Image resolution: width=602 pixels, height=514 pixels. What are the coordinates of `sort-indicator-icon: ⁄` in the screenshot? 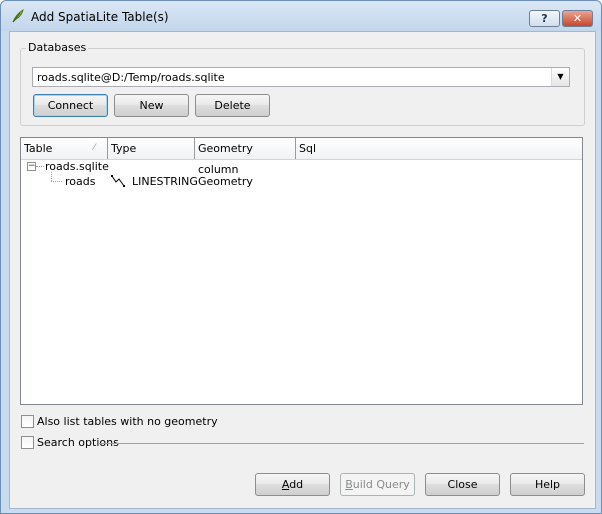 It's located at (94, 148).